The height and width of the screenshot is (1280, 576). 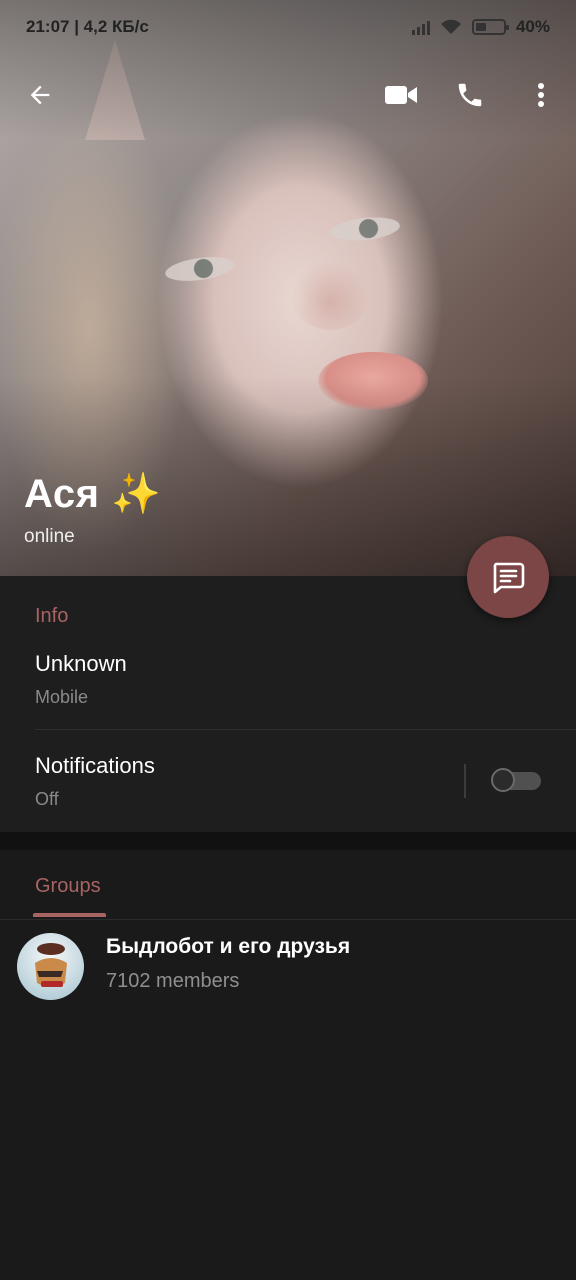 I want to click on call-button, so click(x=470, y=95).